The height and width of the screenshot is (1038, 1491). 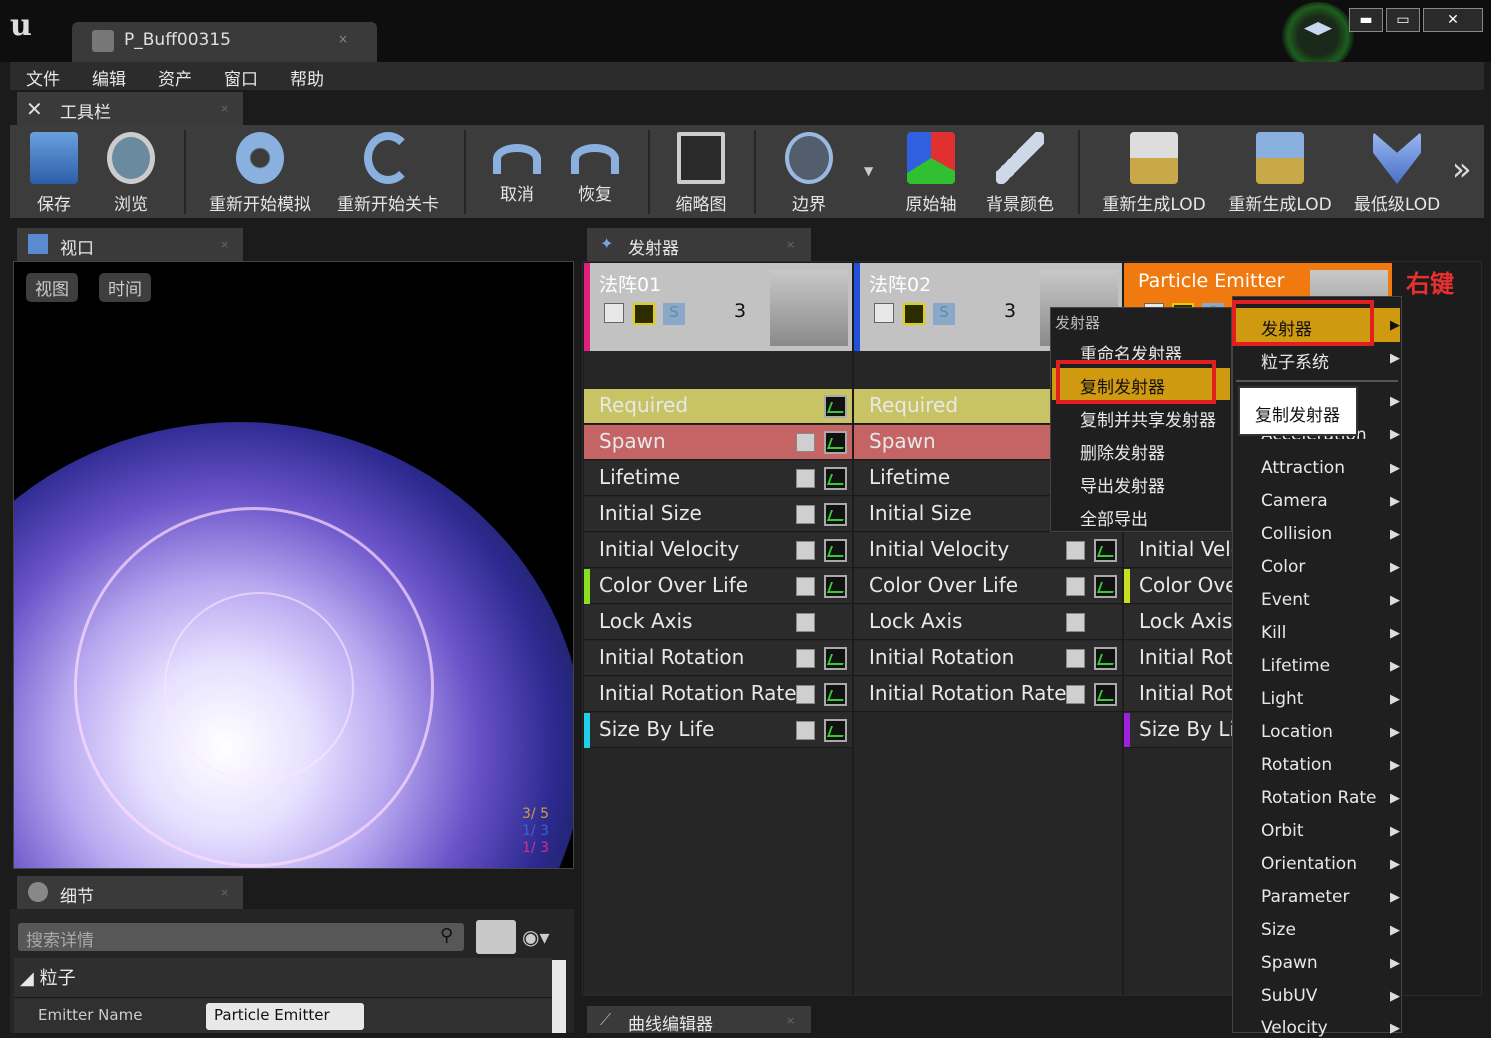 I want to click on menu-event: Event, so click(x=1285, y=600).